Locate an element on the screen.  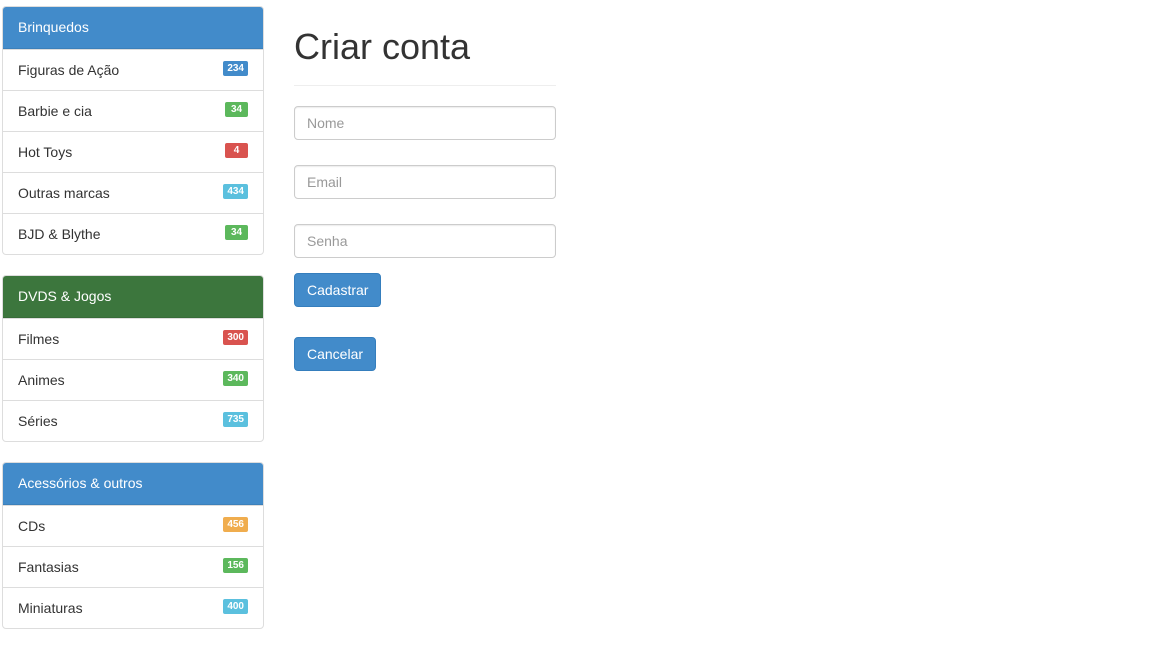
password-input is located at coordinates (425, 241).